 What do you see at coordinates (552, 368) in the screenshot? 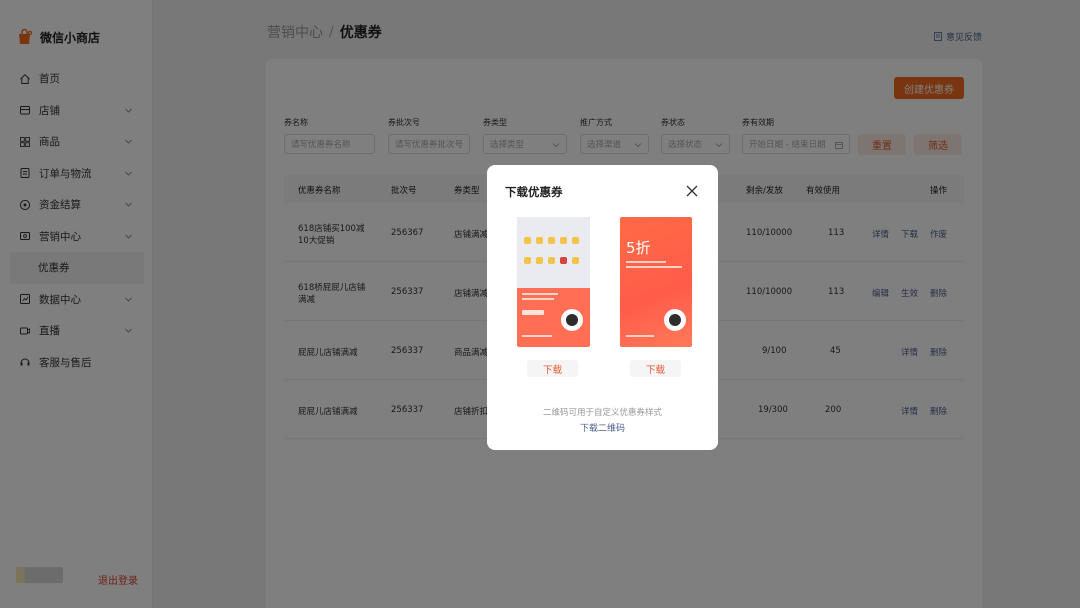
I see `download-poster-1-button: 下载` at bounding box center [552, 368].